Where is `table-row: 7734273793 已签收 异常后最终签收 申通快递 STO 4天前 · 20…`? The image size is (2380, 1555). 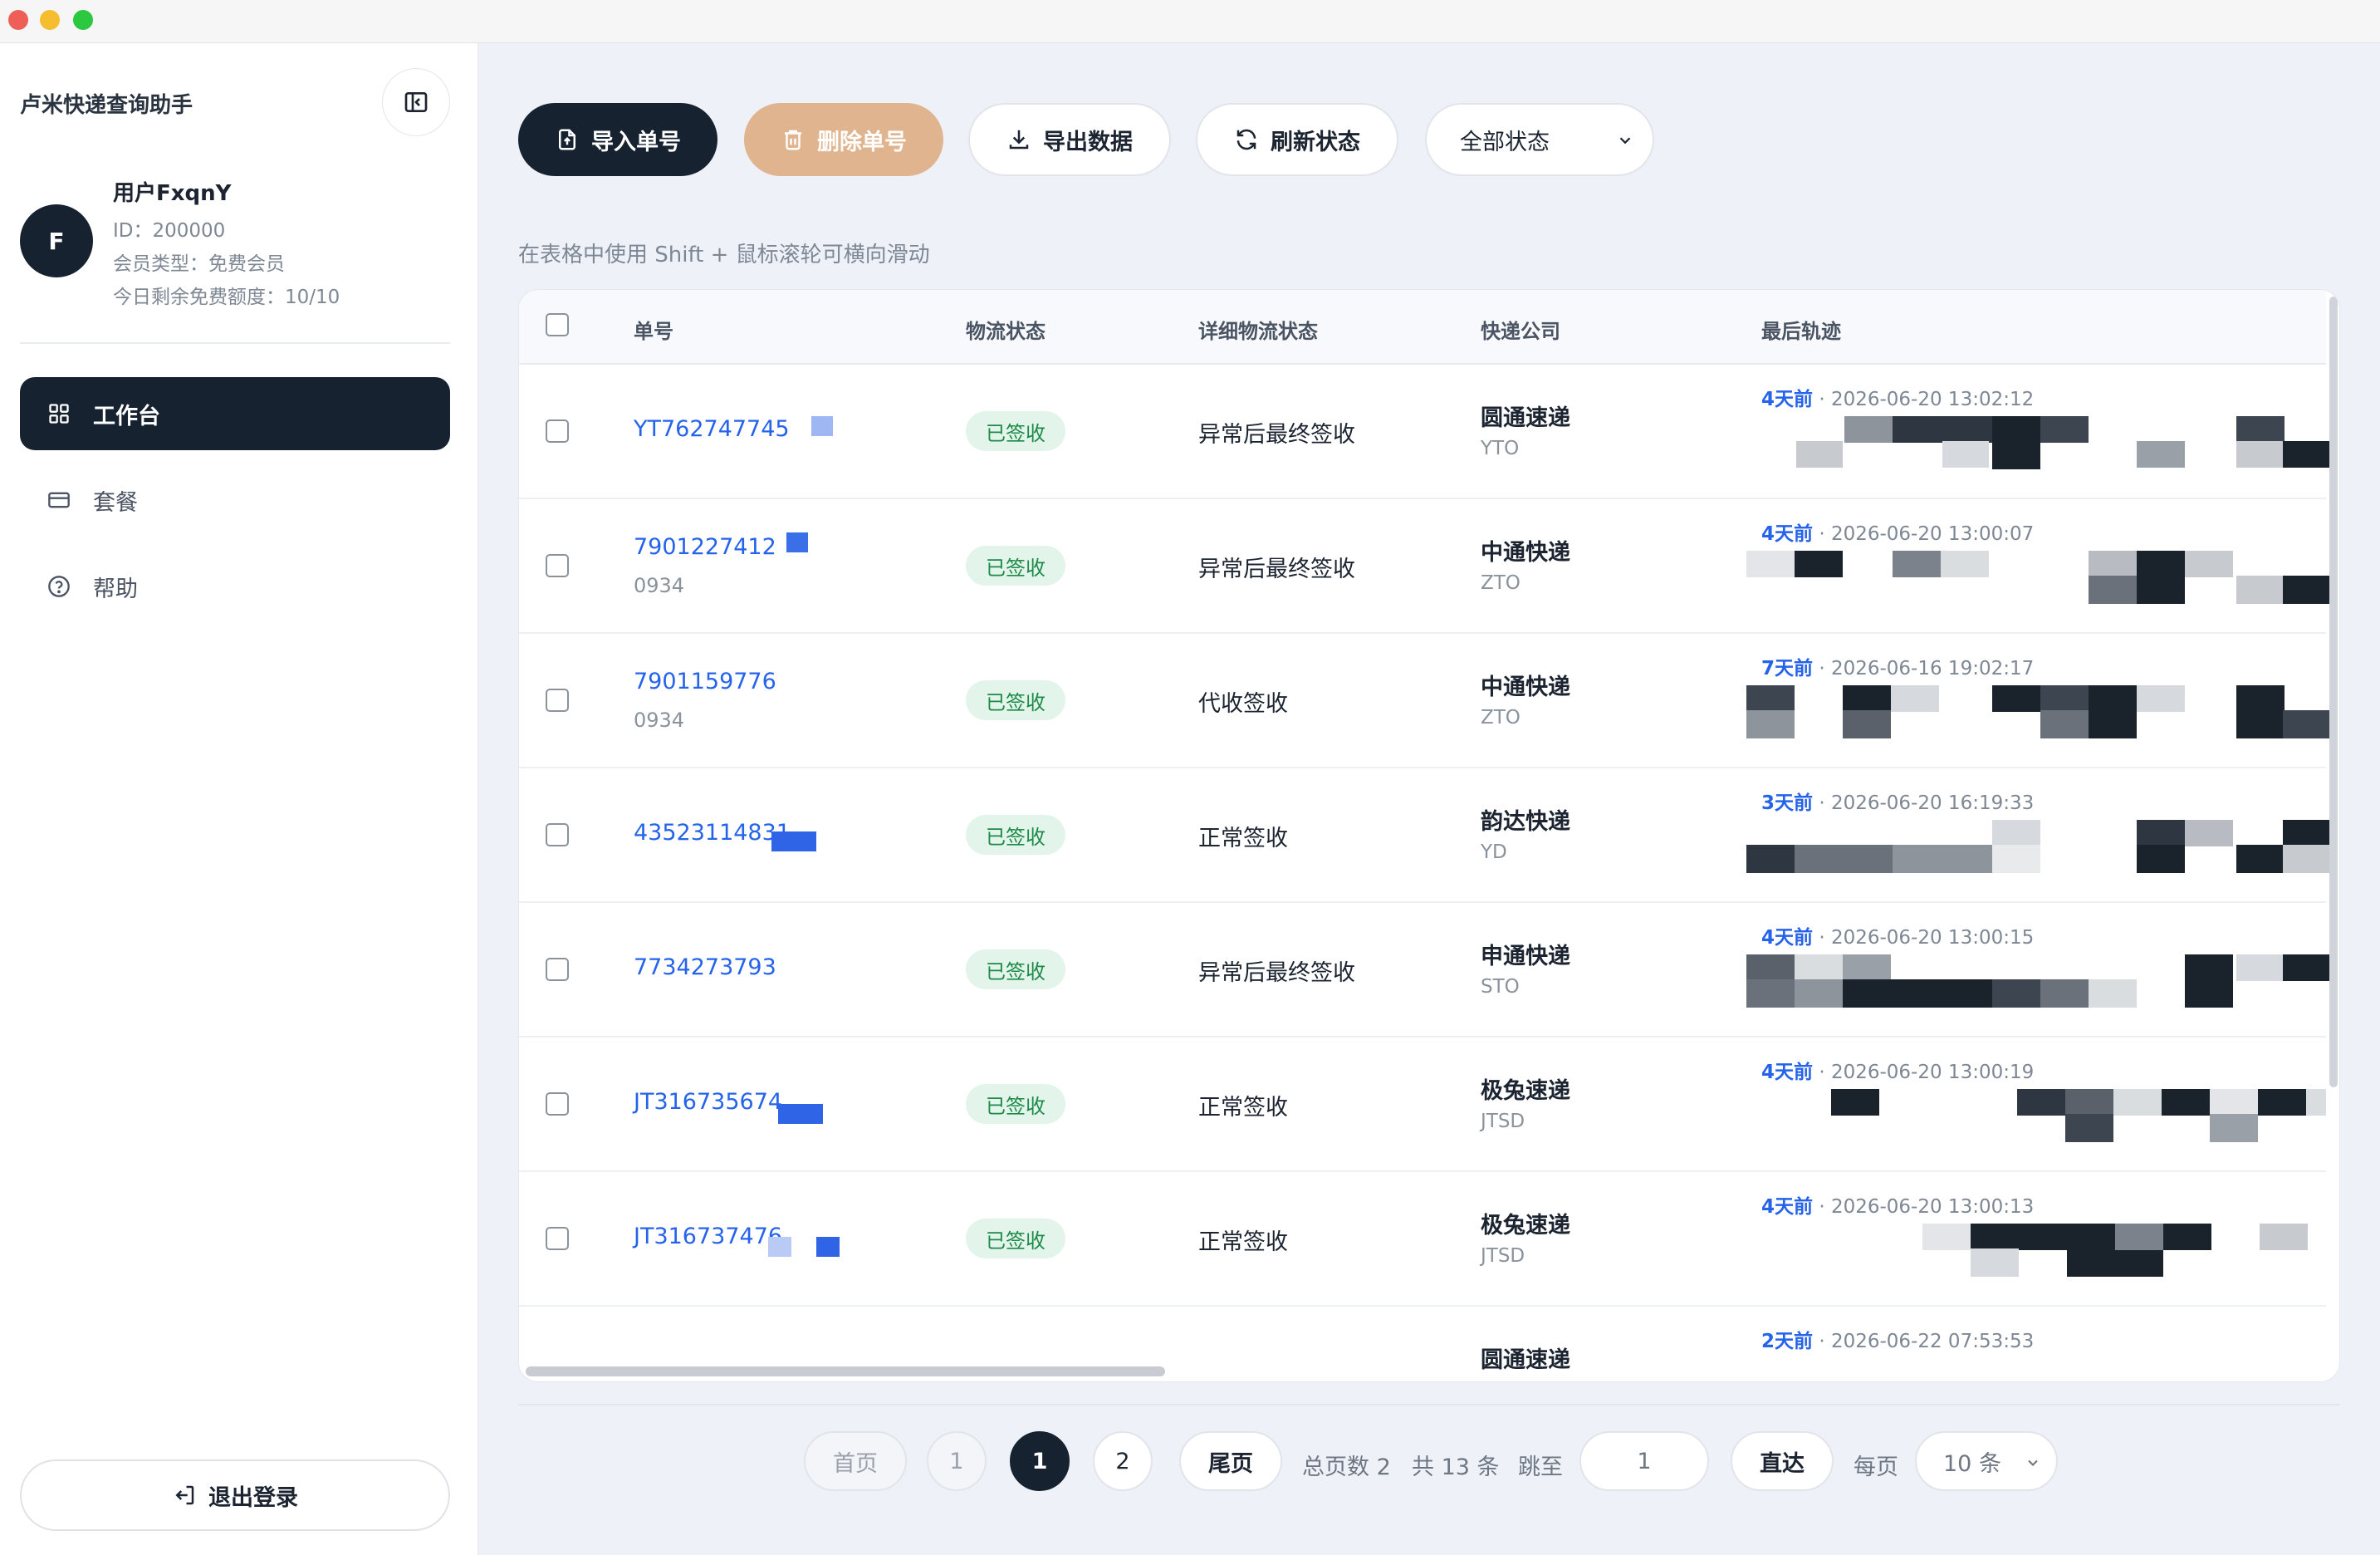 table-row: 7734273793 已签收 异常后最终签收 申通快递 STO 4天前 · 20… is located at coordinates (1424, 970).